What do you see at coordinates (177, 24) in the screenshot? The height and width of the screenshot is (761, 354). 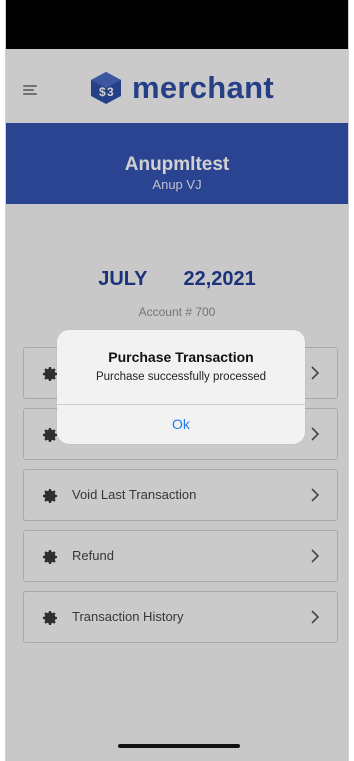 I see `status-bar` at bounding box center [177, 24].